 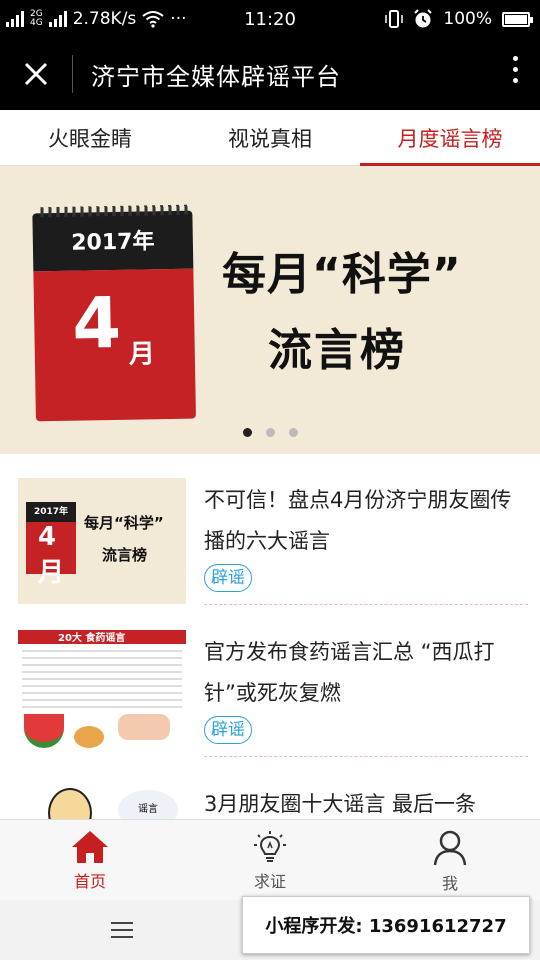 What do you see at coordinates (467, 19) in the screenshot?
I see `battery-percent: 100%` at bounding box center [467, 19].